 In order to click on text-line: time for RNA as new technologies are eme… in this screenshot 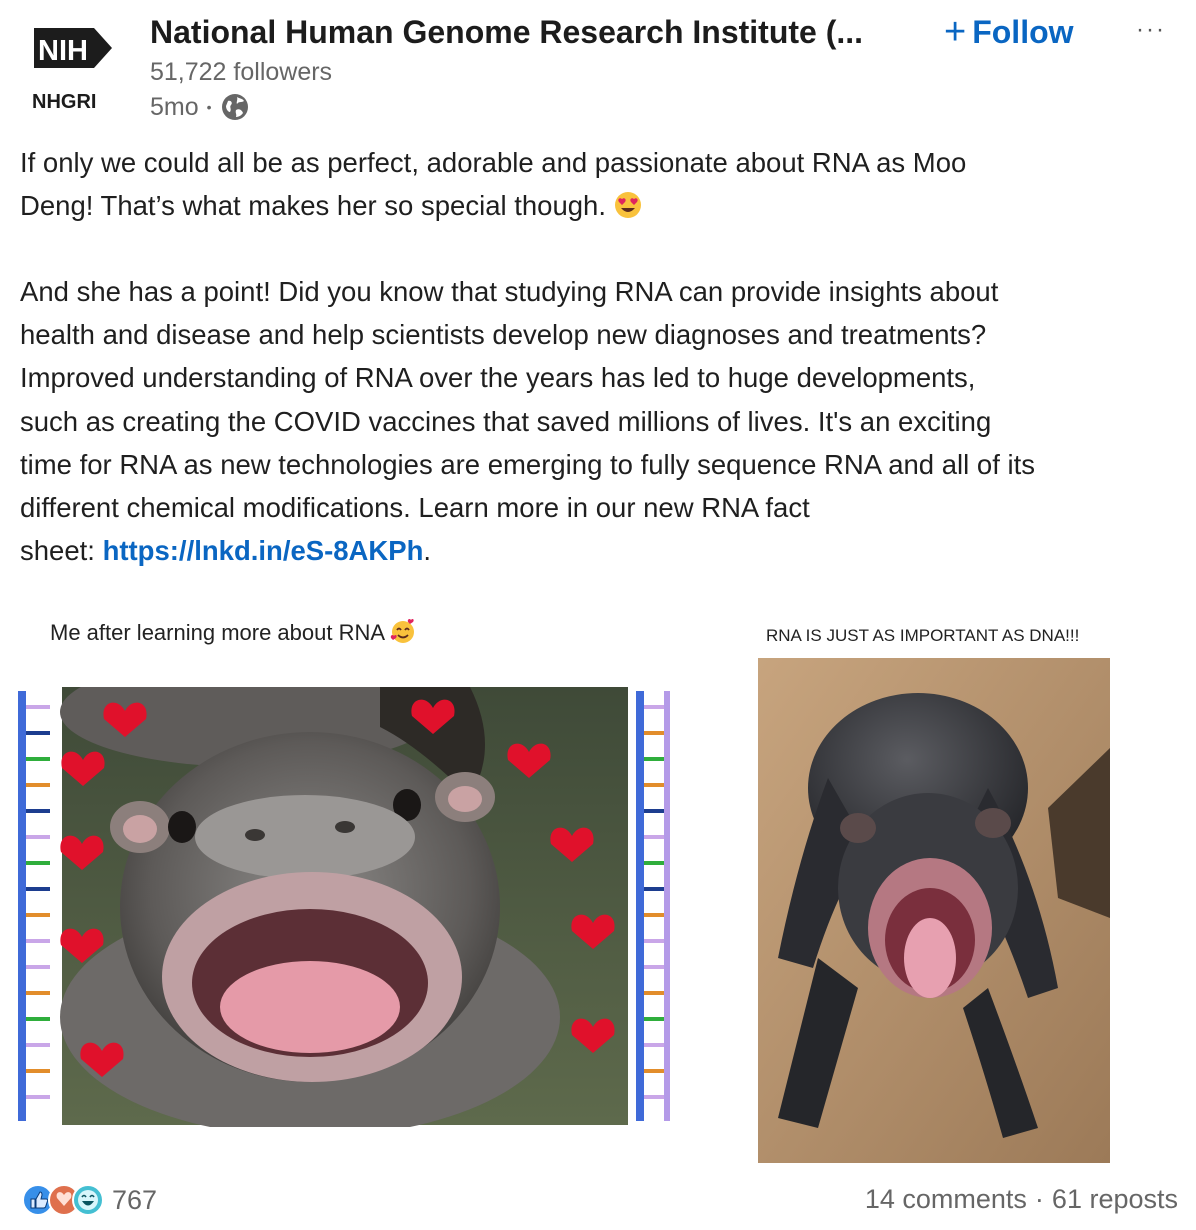, I will do `click(527, 464)`.